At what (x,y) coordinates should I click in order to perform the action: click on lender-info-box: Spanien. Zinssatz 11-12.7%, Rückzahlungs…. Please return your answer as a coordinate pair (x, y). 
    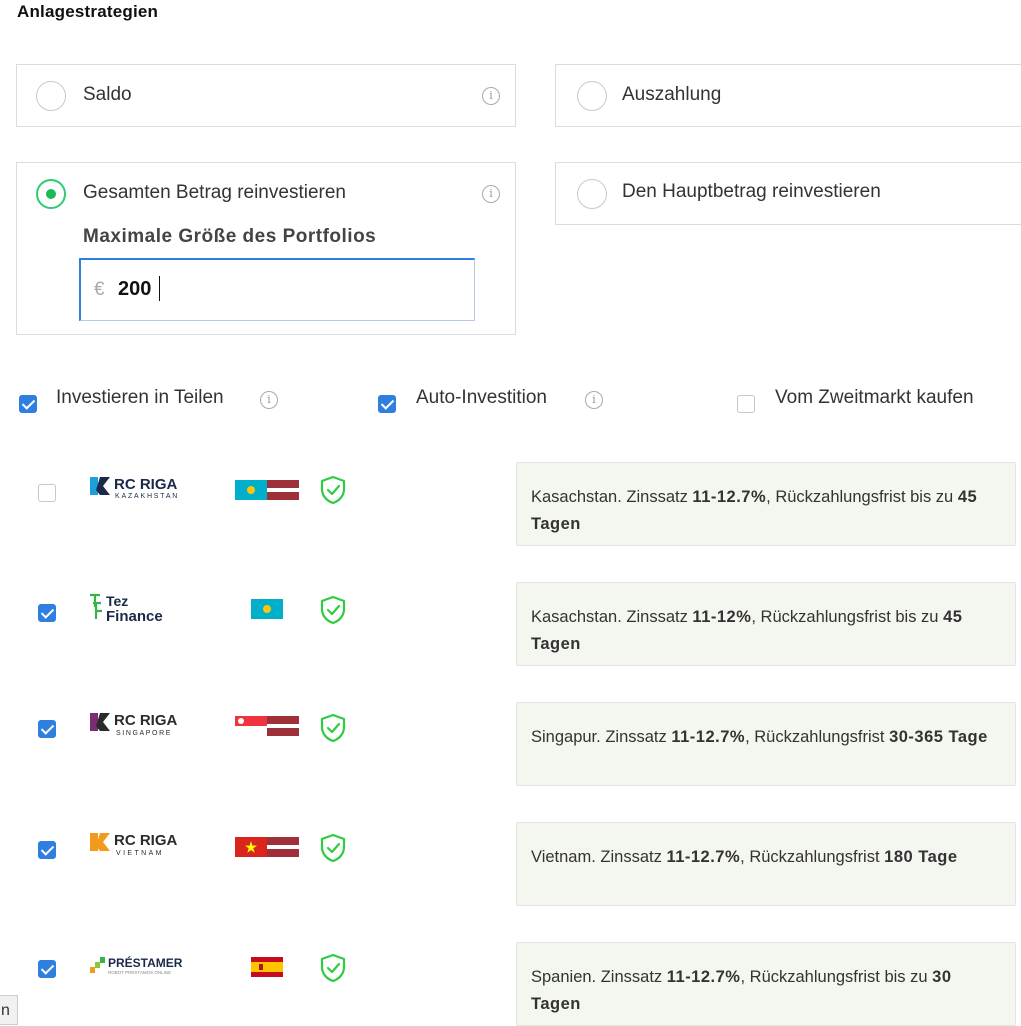
    Looking at the image, I should click on (766, 984).